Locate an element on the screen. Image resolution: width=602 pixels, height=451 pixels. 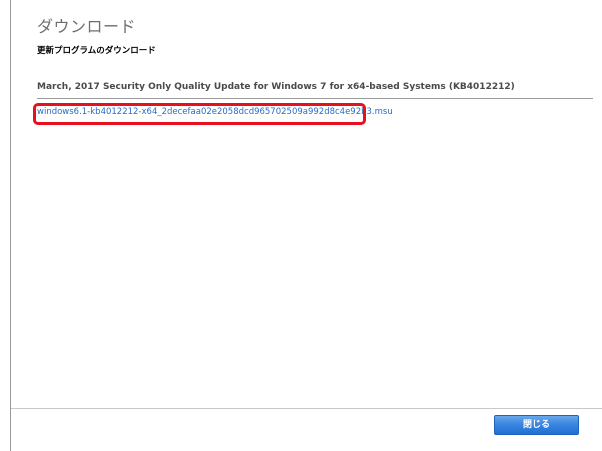
dialog-title: ダウンロード is located at coordinates (87, 26).